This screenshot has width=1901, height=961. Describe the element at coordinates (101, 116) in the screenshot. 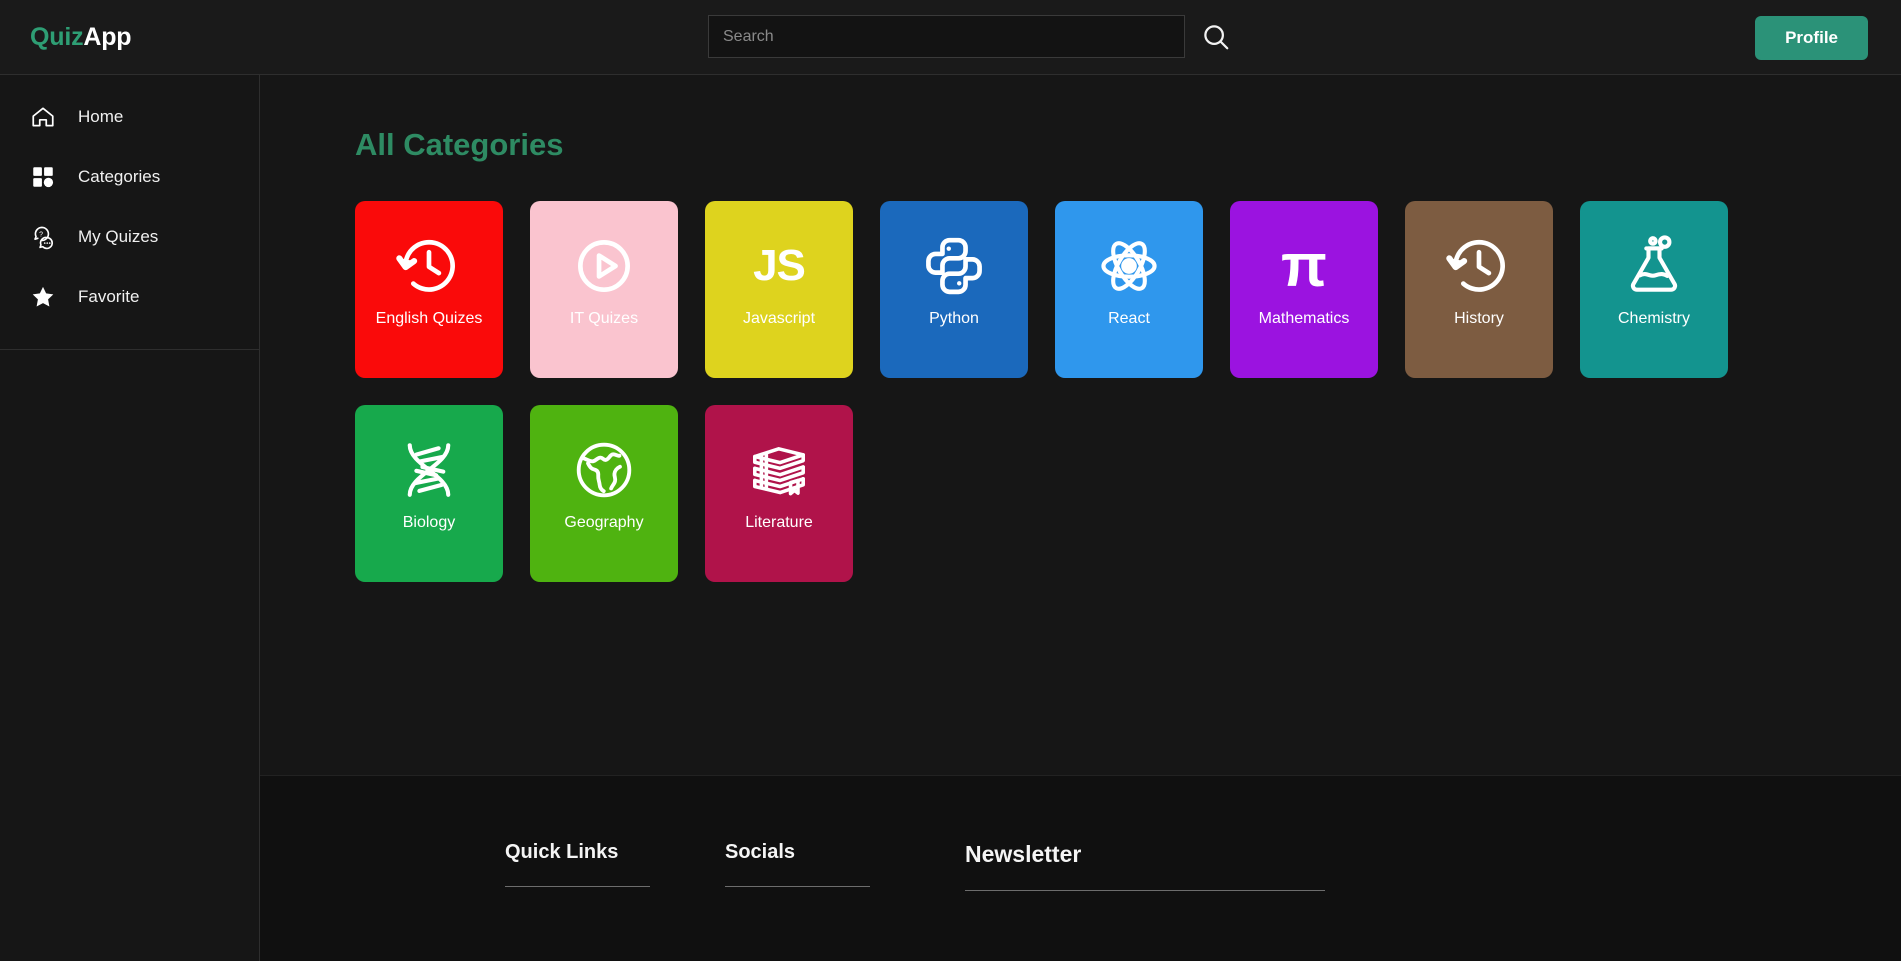

I see `sidebar-item-label: Home` at that location.